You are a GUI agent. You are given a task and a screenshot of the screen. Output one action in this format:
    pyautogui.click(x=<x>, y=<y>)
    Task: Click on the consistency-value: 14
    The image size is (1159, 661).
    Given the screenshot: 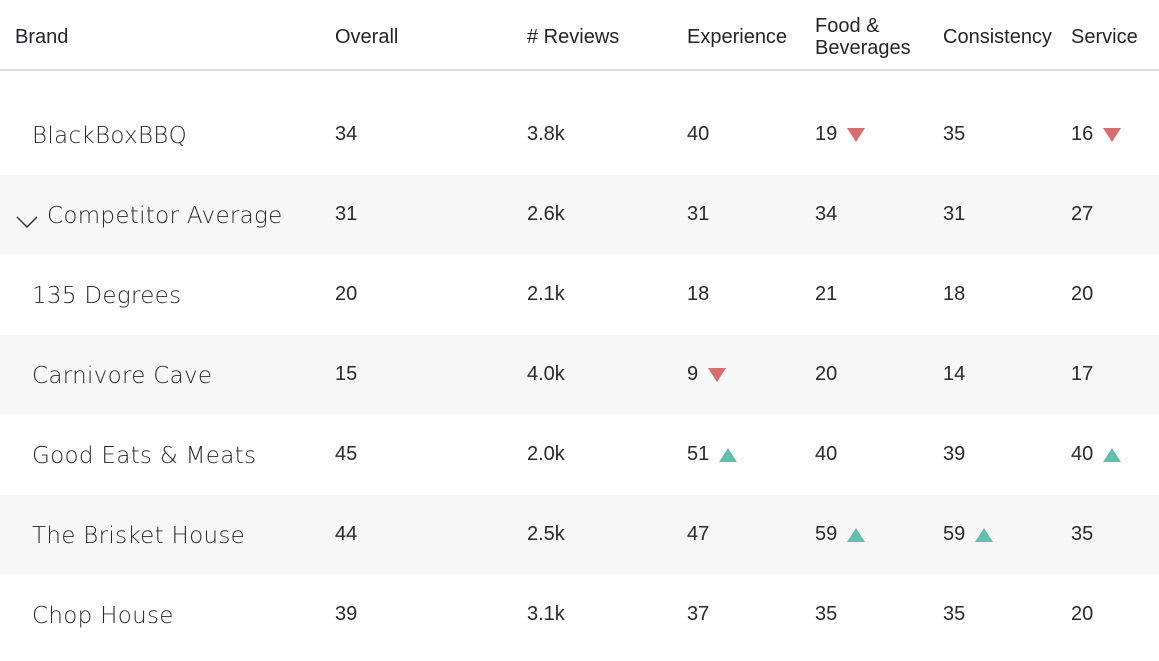 What is the action you would take?
    pyautogui.click(x=954, y=374)
    